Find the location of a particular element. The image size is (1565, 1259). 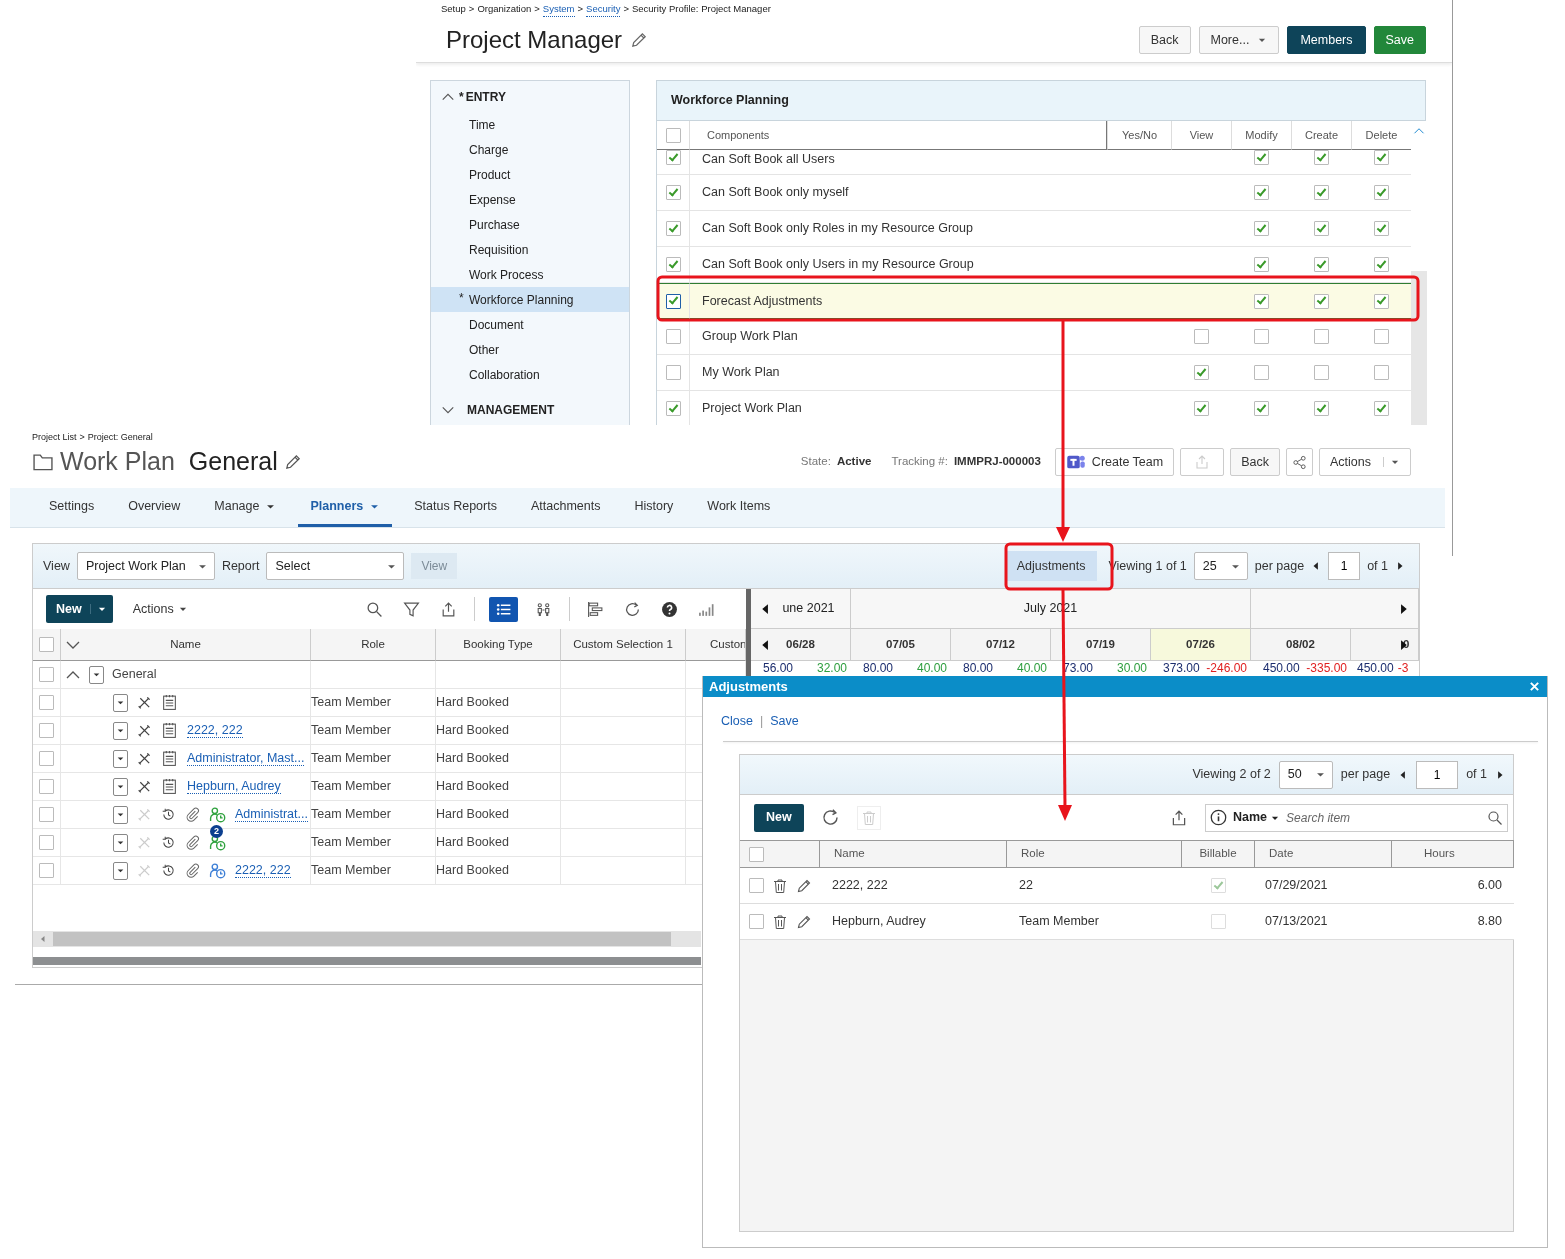

nav-tab: Overview is located at coordinates (154, 507).